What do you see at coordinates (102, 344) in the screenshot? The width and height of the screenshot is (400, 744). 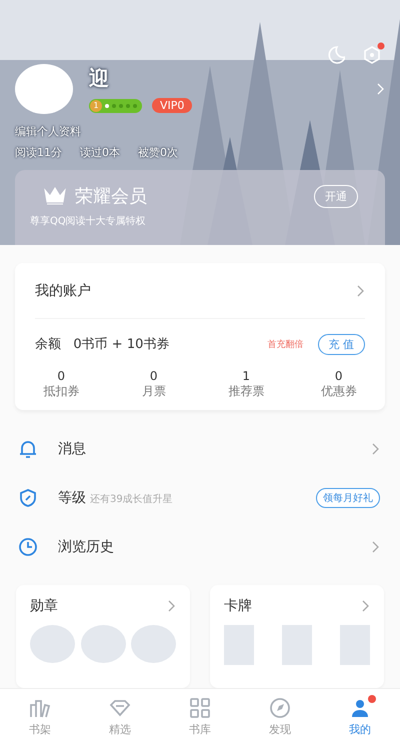 I see `balance-text: 余额 0书币 + 10书券` at bounding box center [102, 344].